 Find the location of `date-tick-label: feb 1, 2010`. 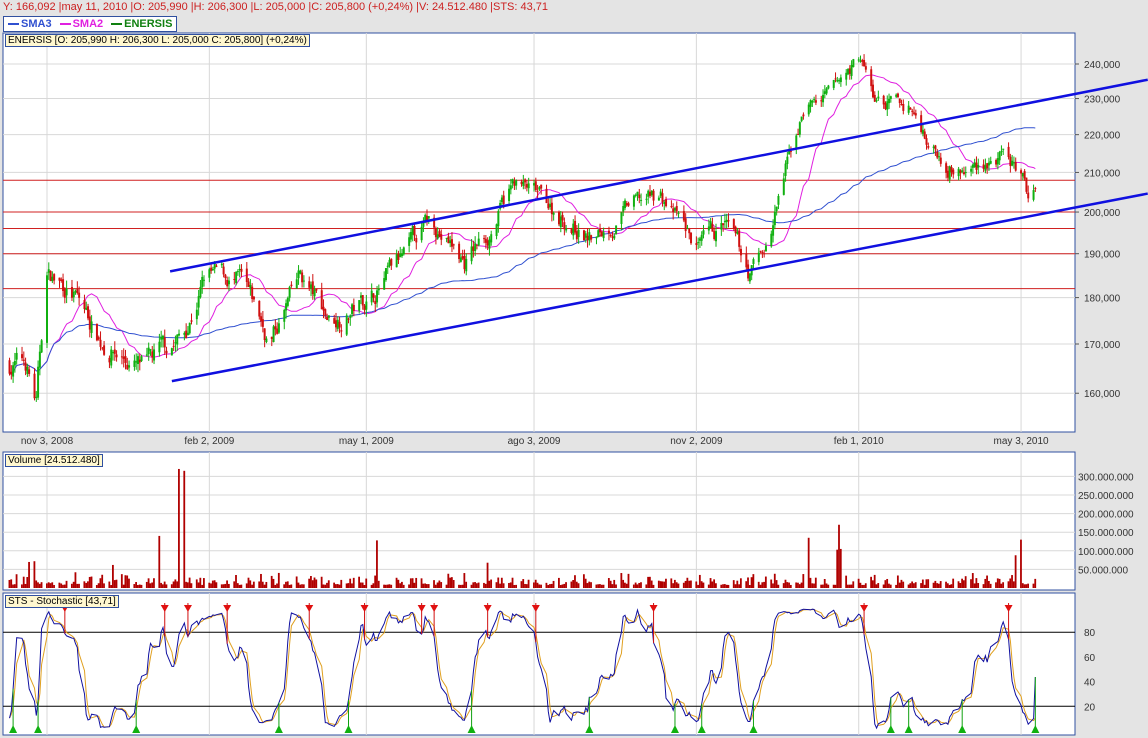

date-tick-label: feb 1, 2010 is located at coordinates (859, 441).